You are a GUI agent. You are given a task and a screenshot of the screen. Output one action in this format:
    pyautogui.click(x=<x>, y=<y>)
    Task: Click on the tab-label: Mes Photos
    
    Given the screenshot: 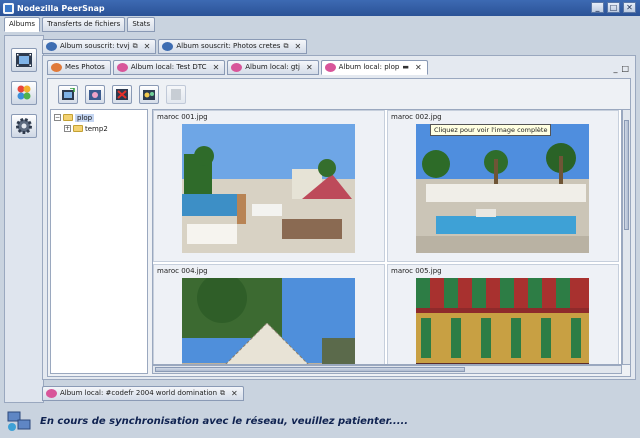 What is the action you would take?
    pyautogui.click(x=85, y=67)
    